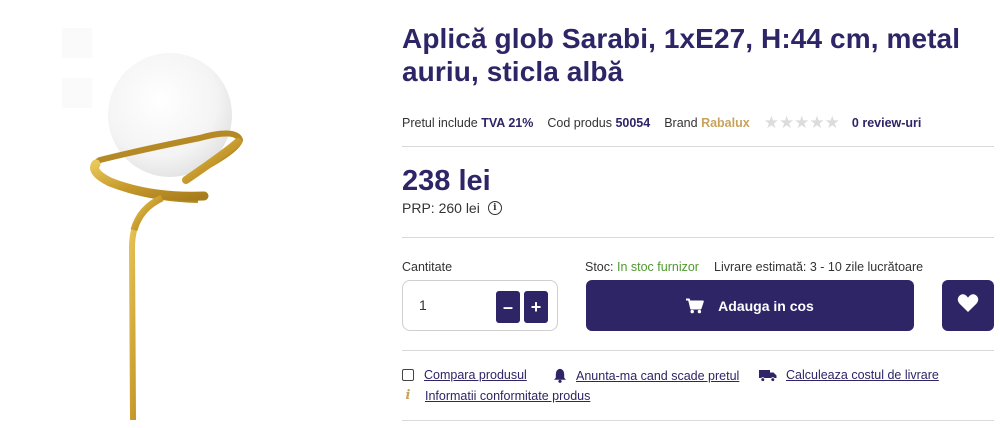 The width and height of the screenshot is (1000, 428). What do you see at coordinates (802, 123) in the screenshot?
I see `rating-stars: ★★★★★` at bounding box center [802, 123].